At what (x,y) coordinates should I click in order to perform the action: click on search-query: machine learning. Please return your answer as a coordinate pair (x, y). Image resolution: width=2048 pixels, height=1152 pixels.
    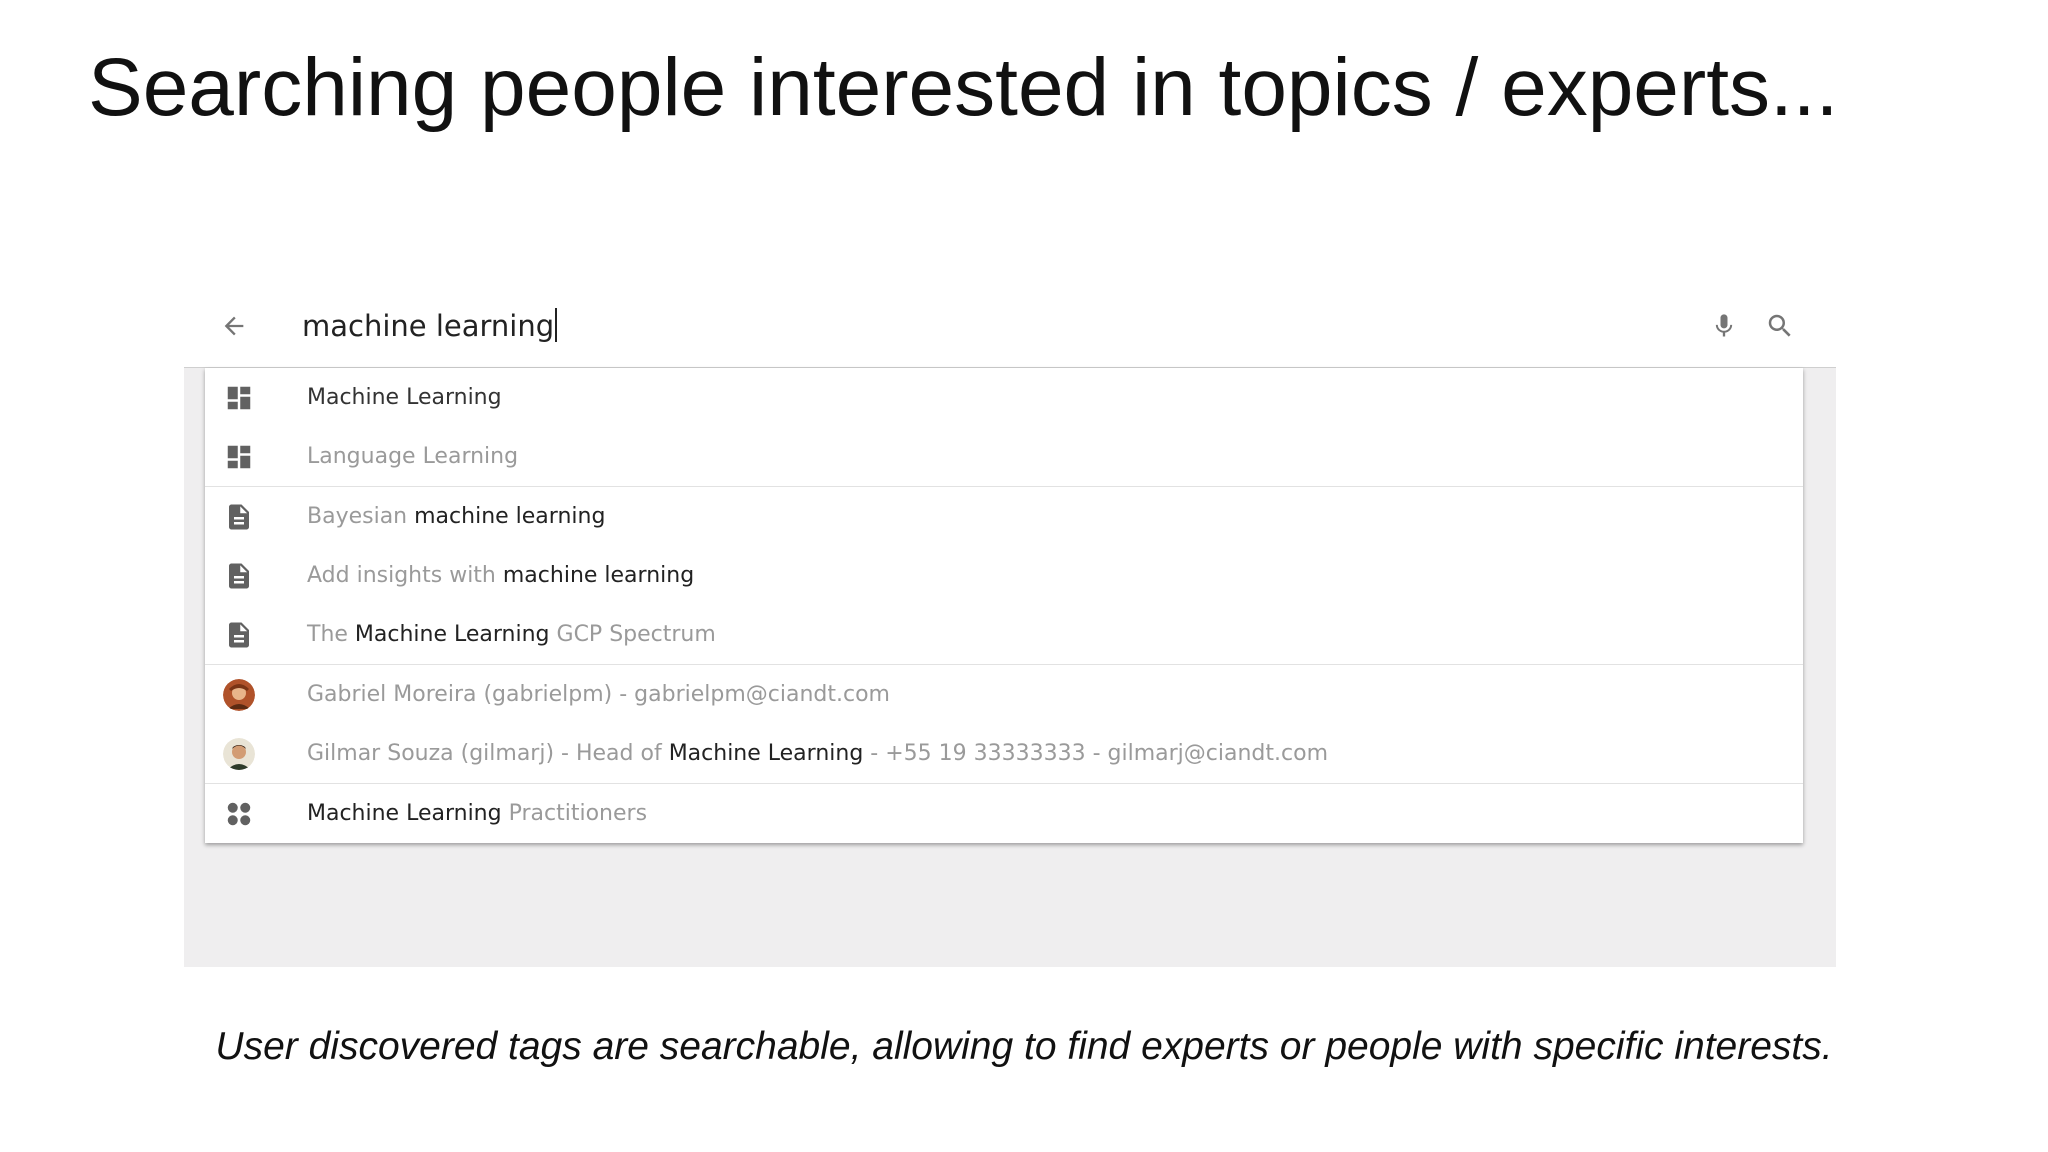
    Looking at the image, I should click on (428, 326).